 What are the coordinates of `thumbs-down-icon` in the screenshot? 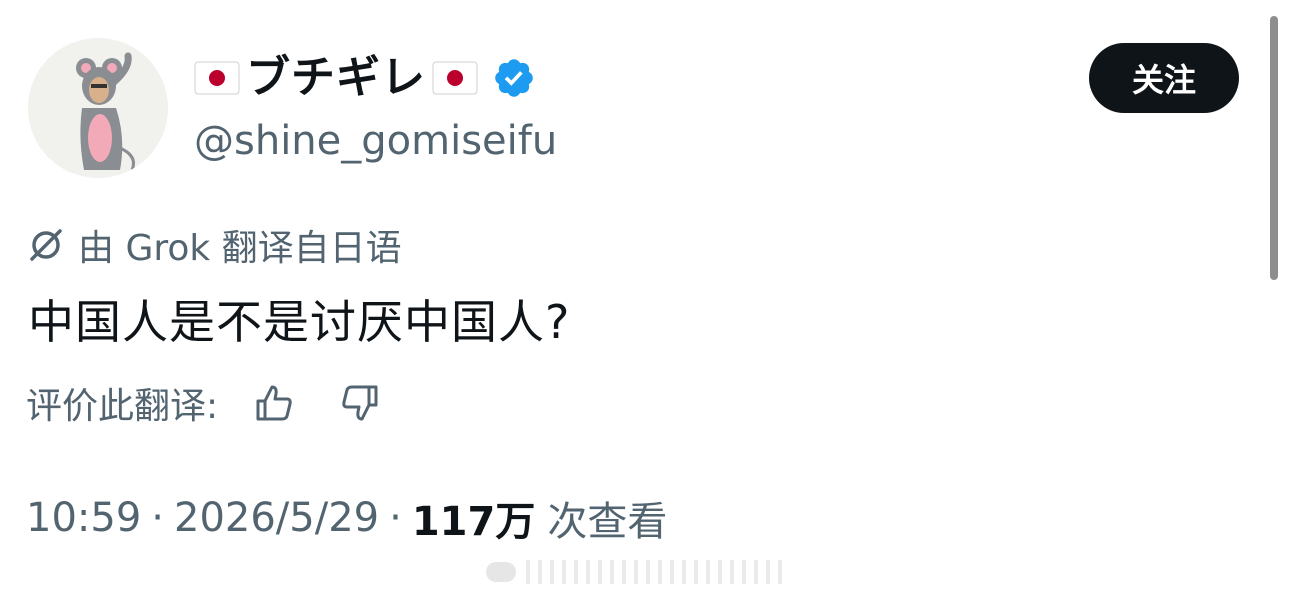 It's located at (360, 403).